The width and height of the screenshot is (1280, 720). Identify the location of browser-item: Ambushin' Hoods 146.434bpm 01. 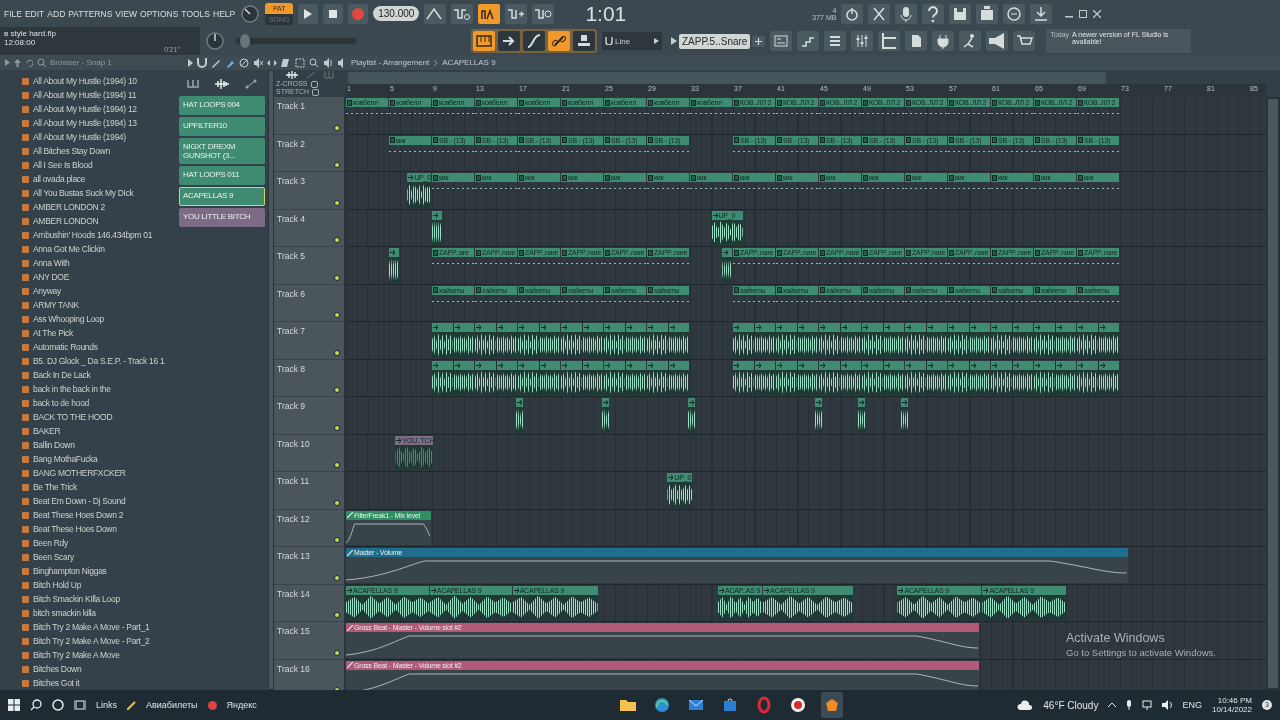
(93, 235).